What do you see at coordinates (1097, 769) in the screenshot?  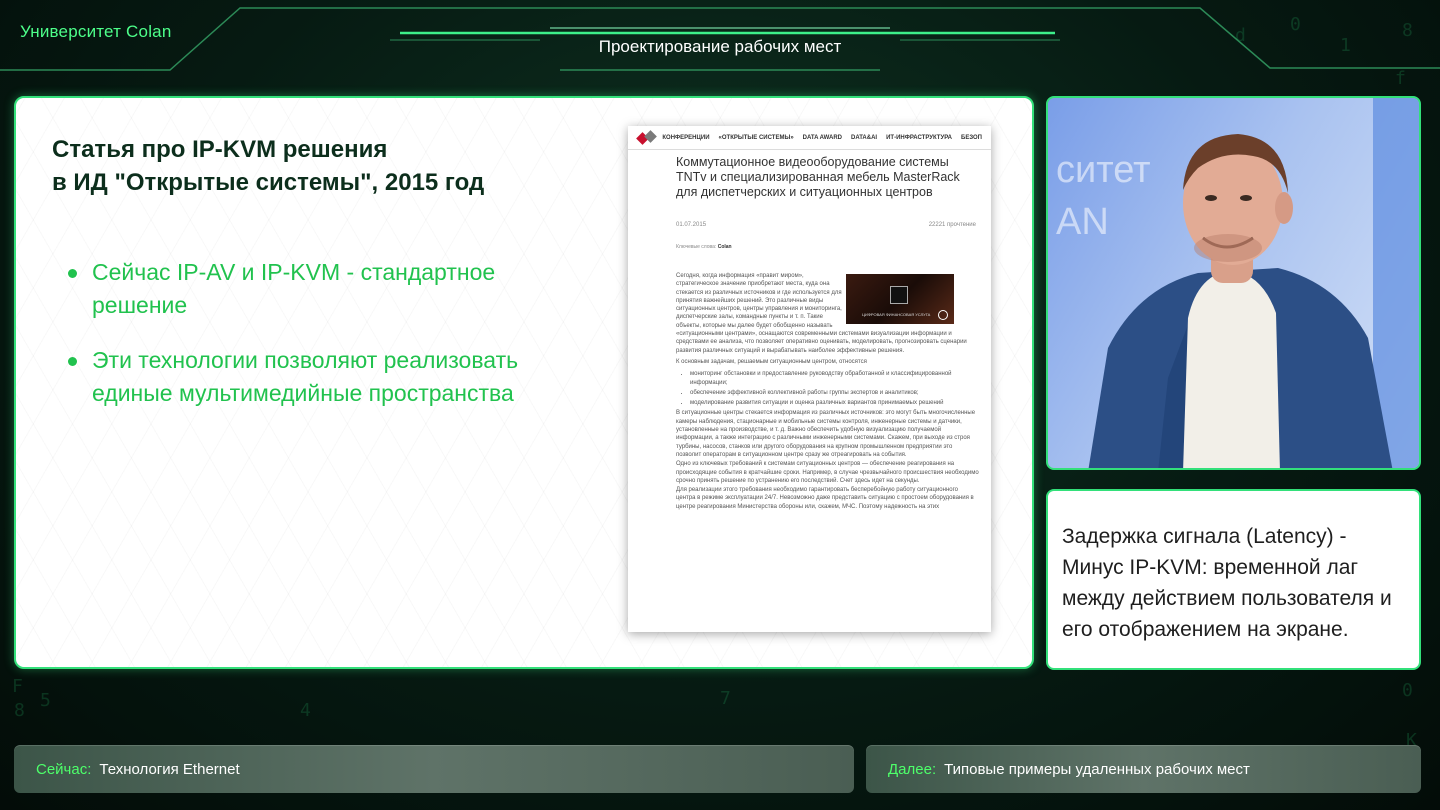 I see `next-topic: Типовые примеры удаленных рабочих мест` at bounding box center [1097, 769].